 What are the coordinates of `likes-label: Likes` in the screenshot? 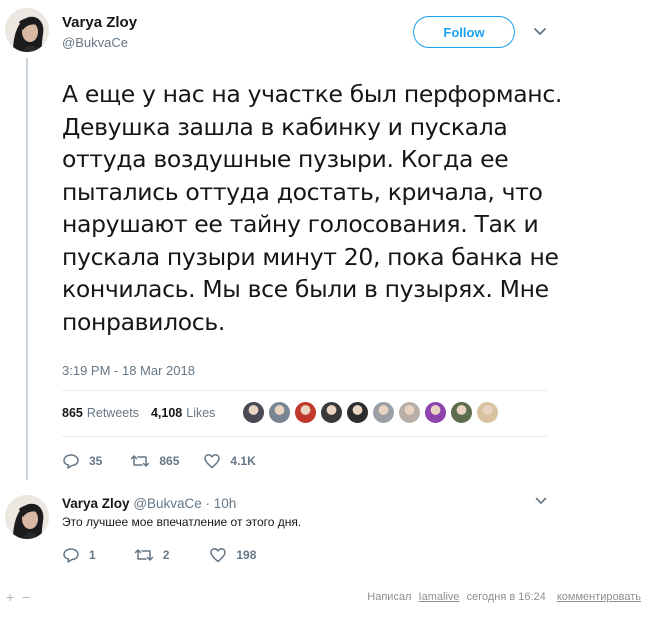 It's located at (201, 413).